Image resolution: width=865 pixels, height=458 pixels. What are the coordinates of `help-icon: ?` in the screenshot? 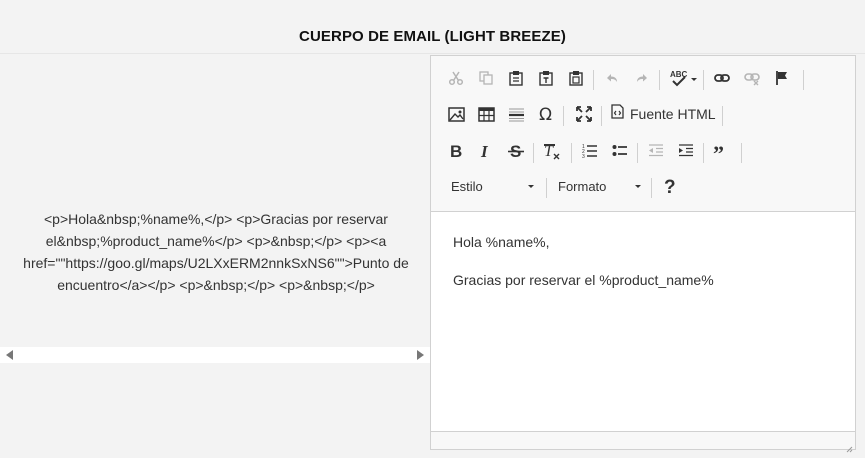 It's located at (670, 186).